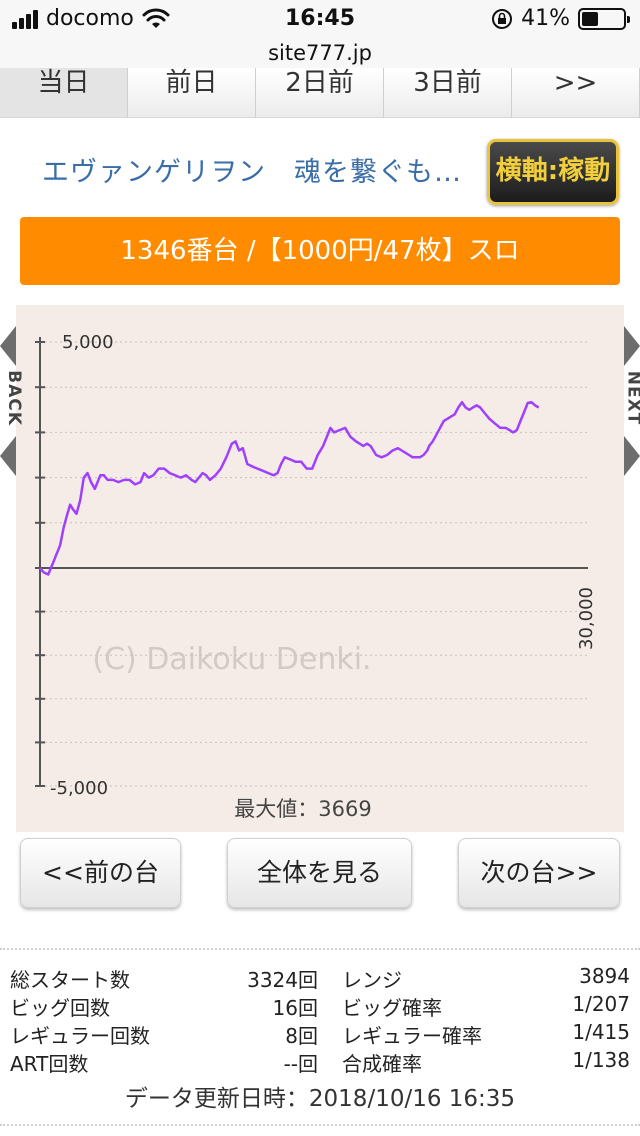 Image resolution: width=640 pixels, height=1136 pixels. What do you see at coordinates (601, 1060) in the screenshot?
I see `stat-value: 1/138` at bounding box center [601, 1060].